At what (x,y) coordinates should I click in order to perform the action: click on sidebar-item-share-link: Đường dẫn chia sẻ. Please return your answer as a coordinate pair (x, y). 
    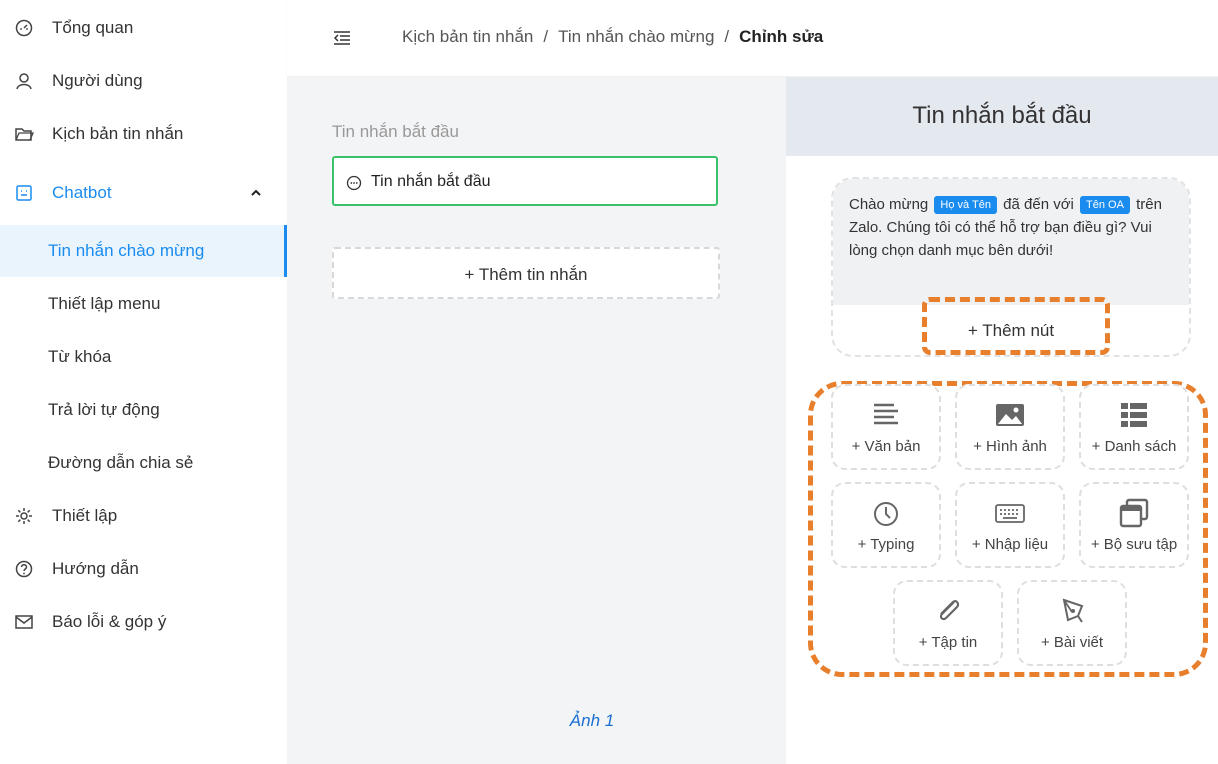
    Looking at the image, I should click on (143, 463).